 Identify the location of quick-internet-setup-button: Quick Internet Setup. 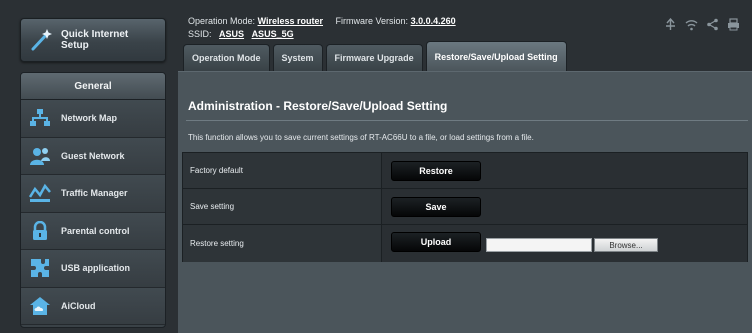
(93, 40).